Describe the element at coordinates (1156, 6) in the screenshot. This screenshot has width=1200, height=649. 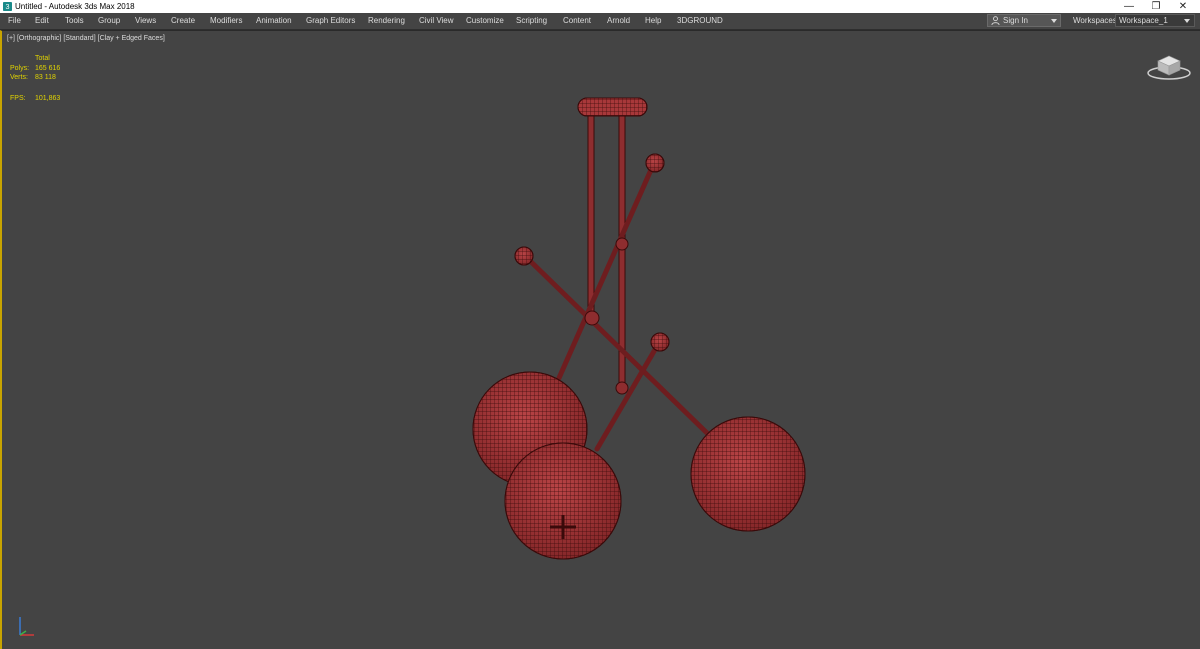
I see `restore-button: ❐` at that location.